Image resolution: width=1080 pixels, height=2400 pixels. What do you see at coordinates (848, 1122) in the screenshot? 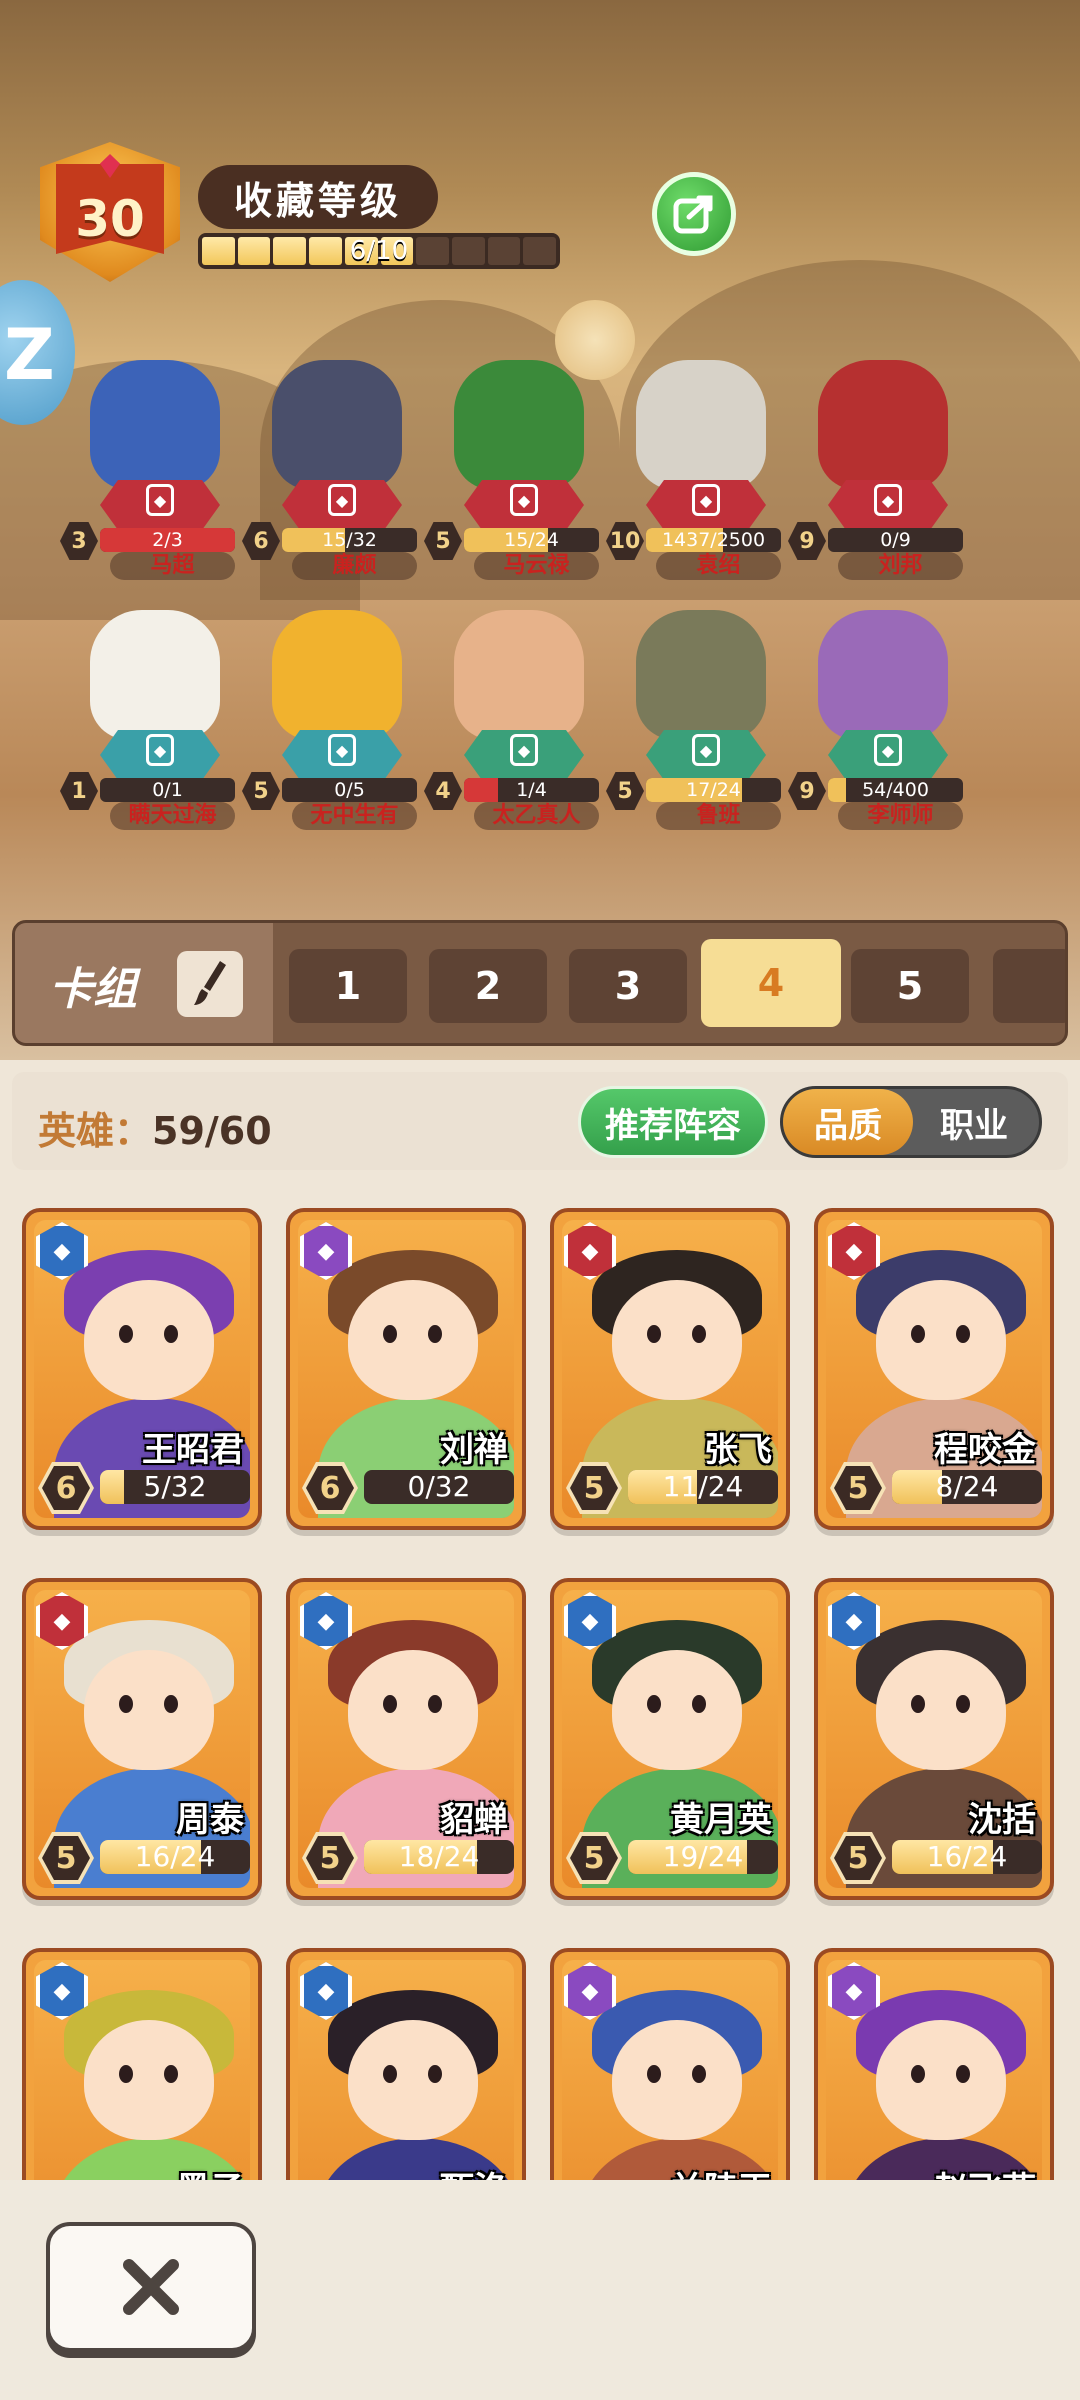
I see `sort-by-quality: 品质` at bounding box center [848, 1122].